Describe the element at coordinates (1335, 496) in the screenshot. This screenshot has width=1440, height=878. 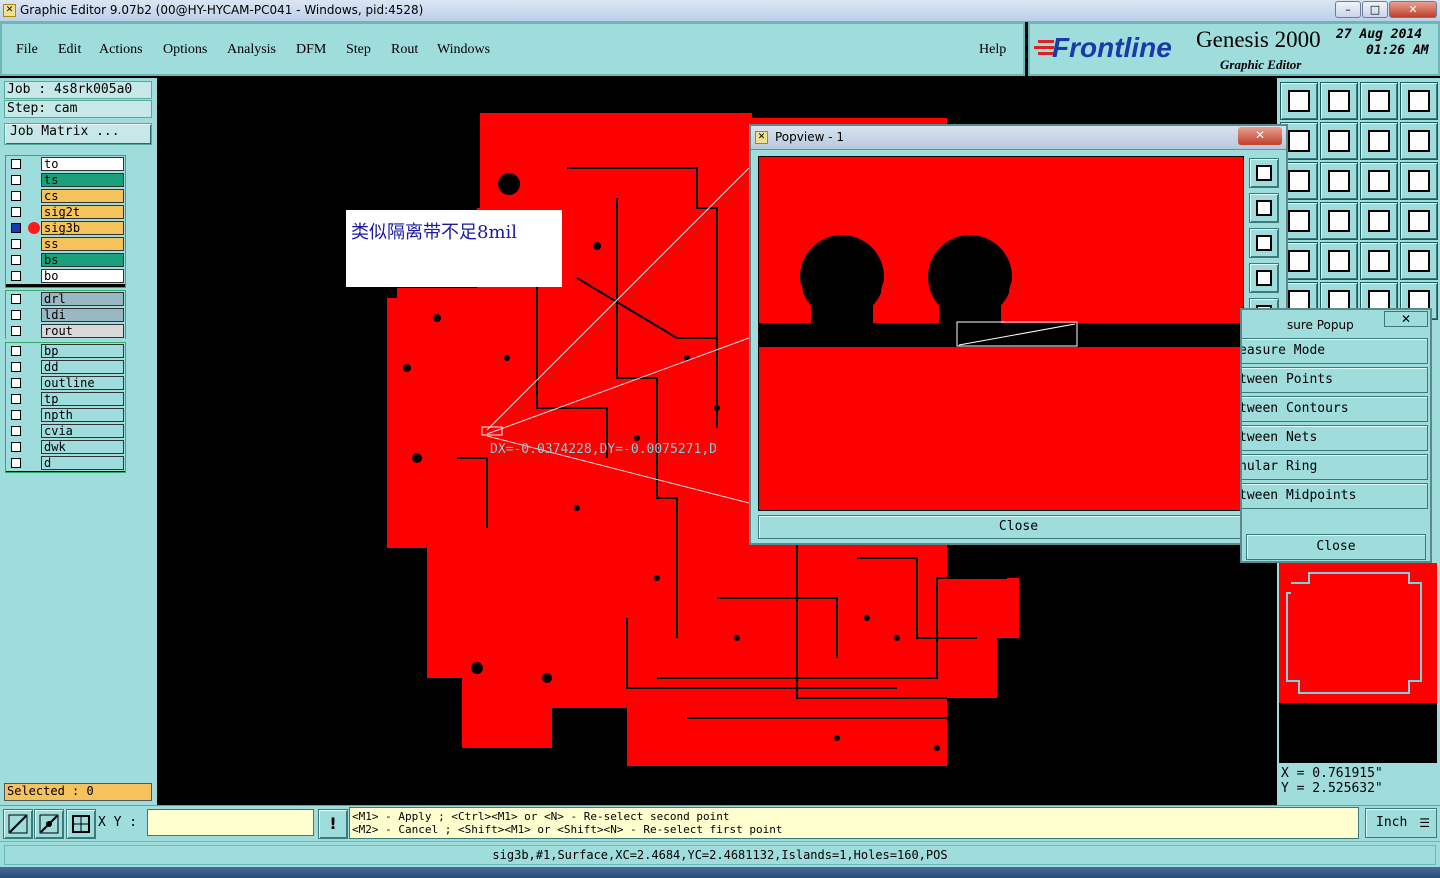
I see `measure-option: tween Midpoints` at that location.